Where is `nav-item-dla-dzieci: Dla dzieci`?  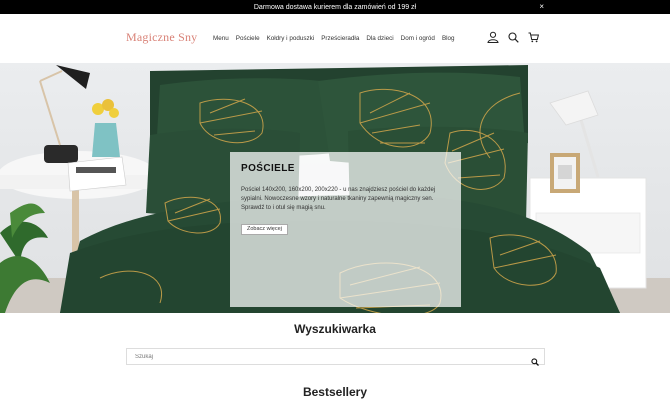 nav-item-dla-dzieci: Dla dzieci is located at coordinates (379, 38).